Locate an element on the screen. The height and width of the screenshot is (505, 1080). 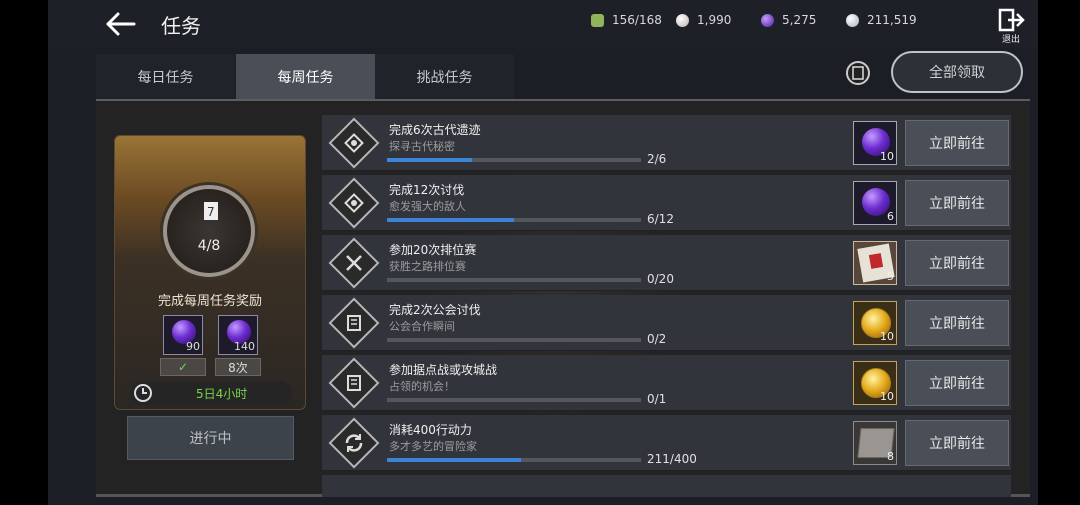
quest-name: 参加20次排位赛 is located at coordinates (433, 250).